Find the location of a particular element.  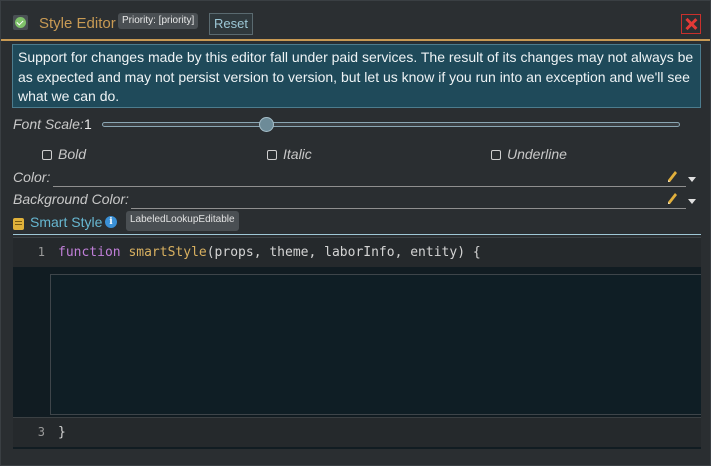

code-line: 3 } is located at coordinates (357, 432).